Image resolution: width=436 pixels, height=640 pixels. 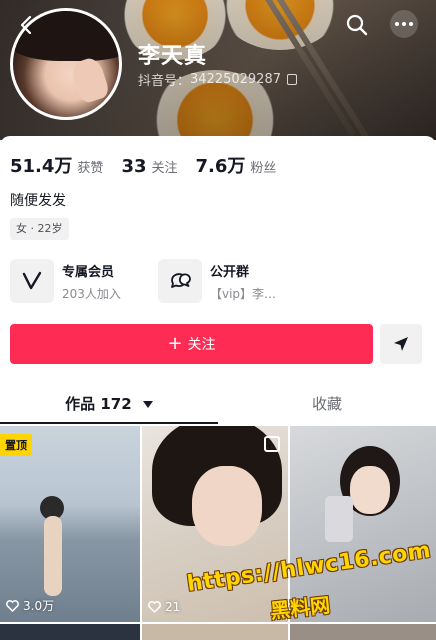 What do you see at coordinates (116, 404) in the screenshot?
I see `tab-works-count: 172` at bounding box center [116, 404].